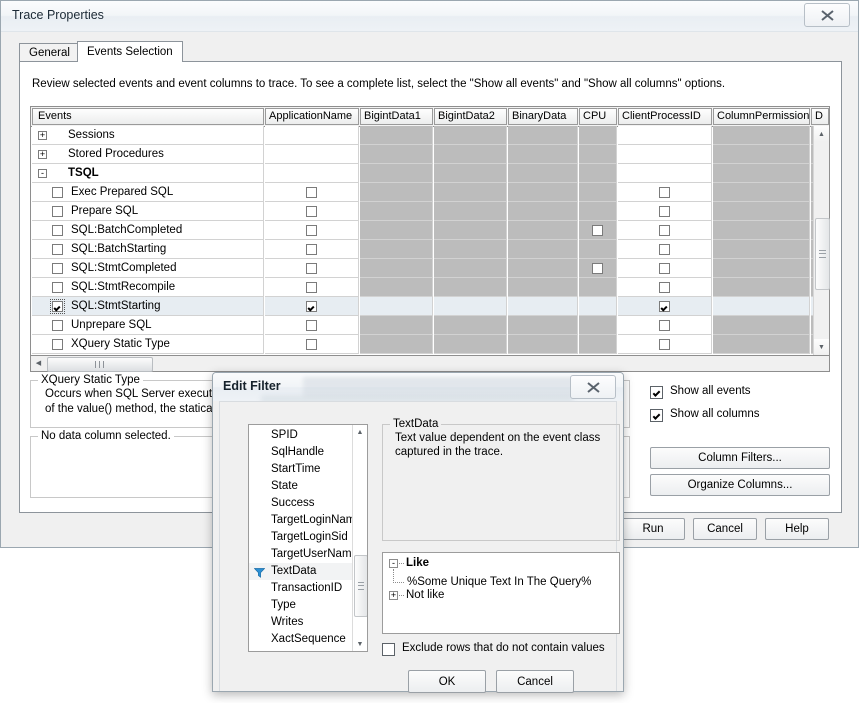  What do you see at coordinates (470, 116) in the screenshot?
I see `grid-header-cell: BigintData2` at bounding box center [470, 116].